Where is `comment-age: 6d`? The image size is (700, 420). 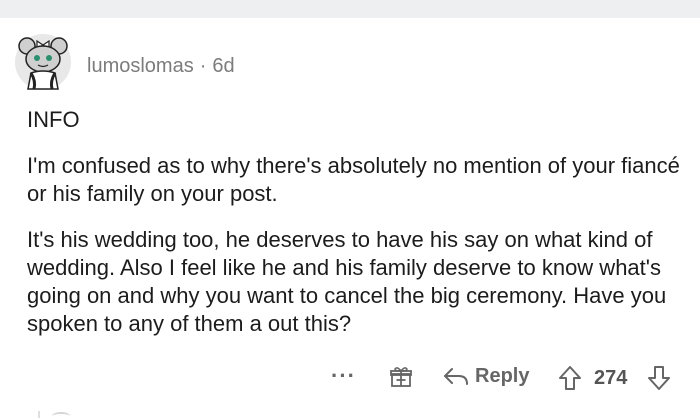 comment-age: 6d is located at coordinates (223, 66).